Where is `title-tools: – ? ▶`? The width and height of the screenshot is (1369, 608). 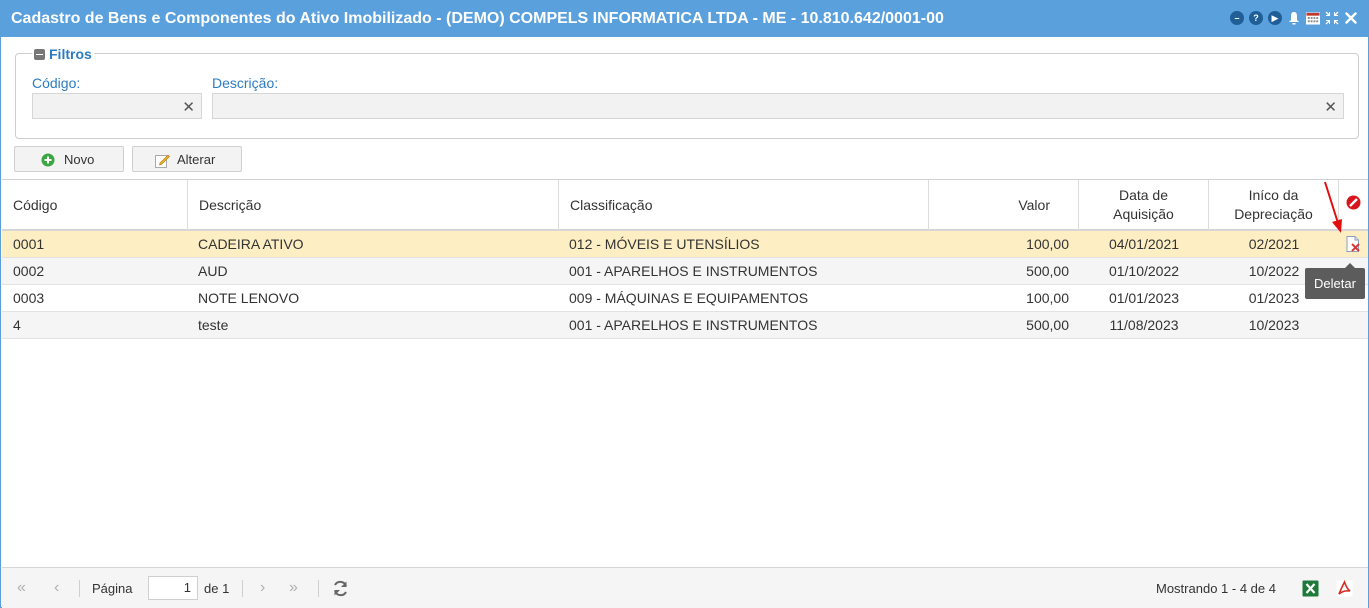 title-tools: – ? ▶ is located at coordinates (1294, 18).